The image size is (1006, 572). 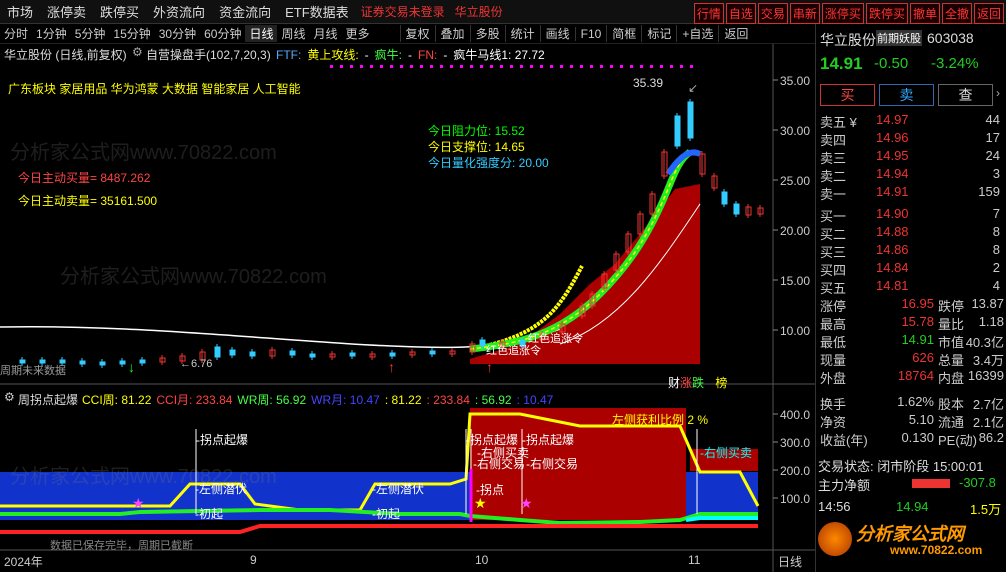 What do you see at coordinates (951, 342) in the screenshot?
I see `stat-label: 市值` at bounding box center [951, 342].